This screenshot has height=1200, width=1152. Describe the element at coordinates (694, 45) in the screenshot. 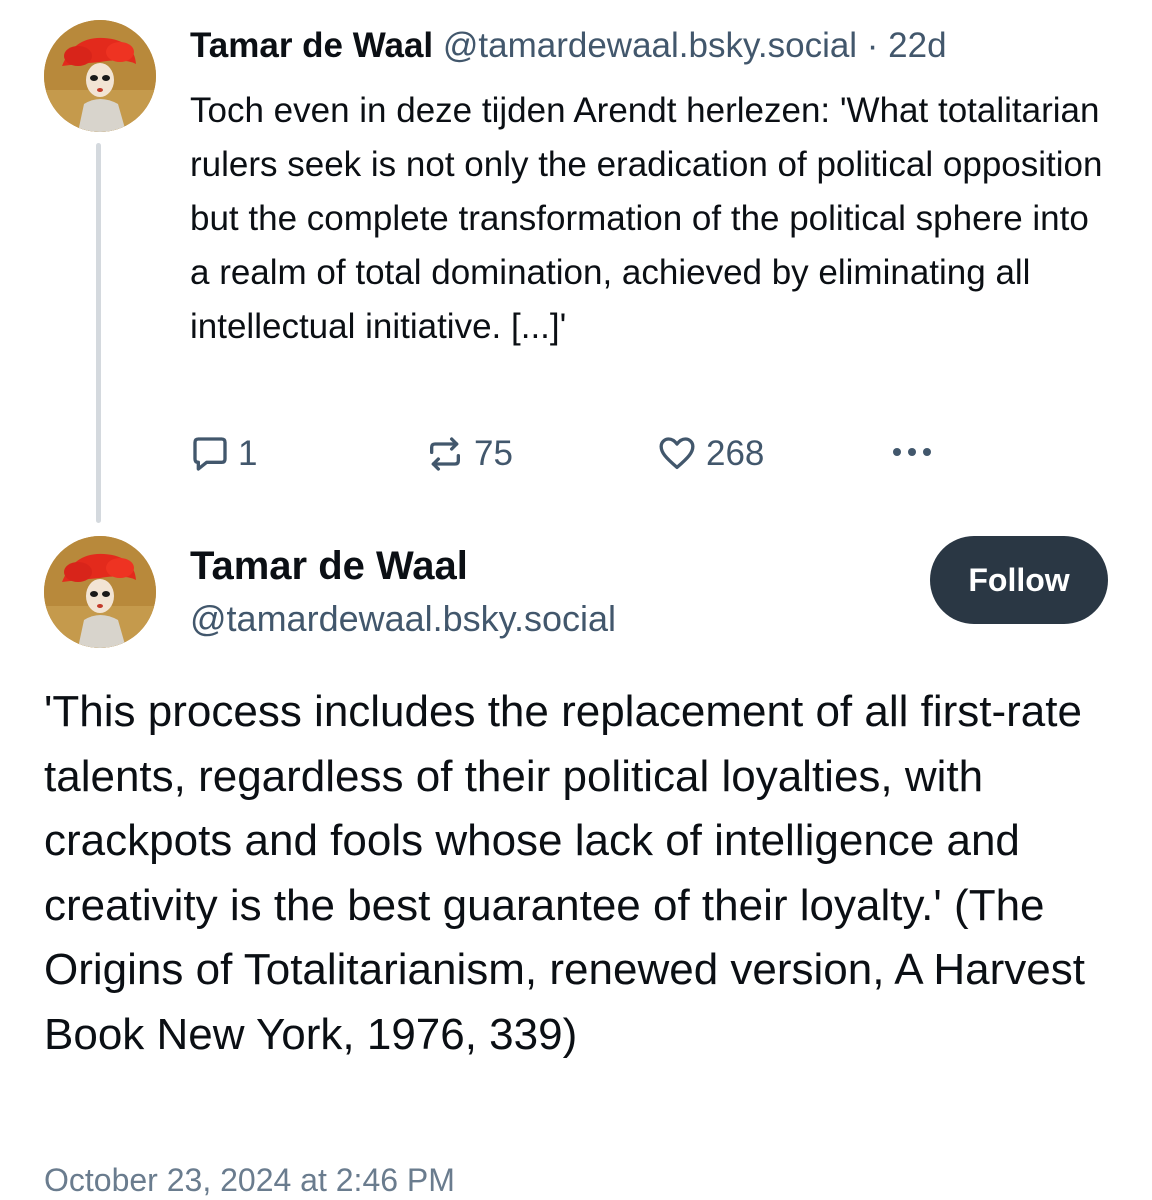

I see `parent-author-meta: @tamardewaal.bsky.social · 22d` at that location.